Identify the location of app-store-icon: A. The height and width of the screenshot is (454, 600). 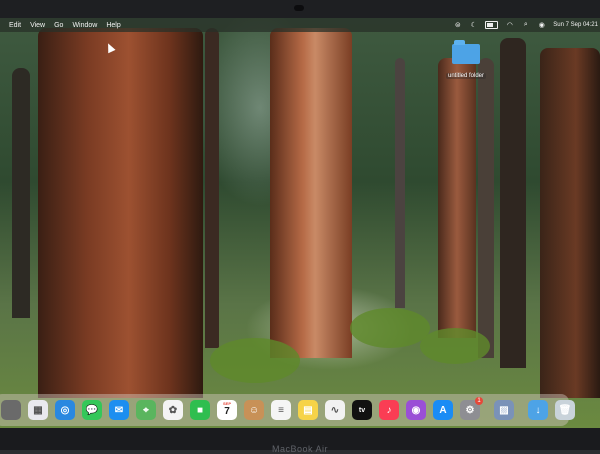
(443, 410).